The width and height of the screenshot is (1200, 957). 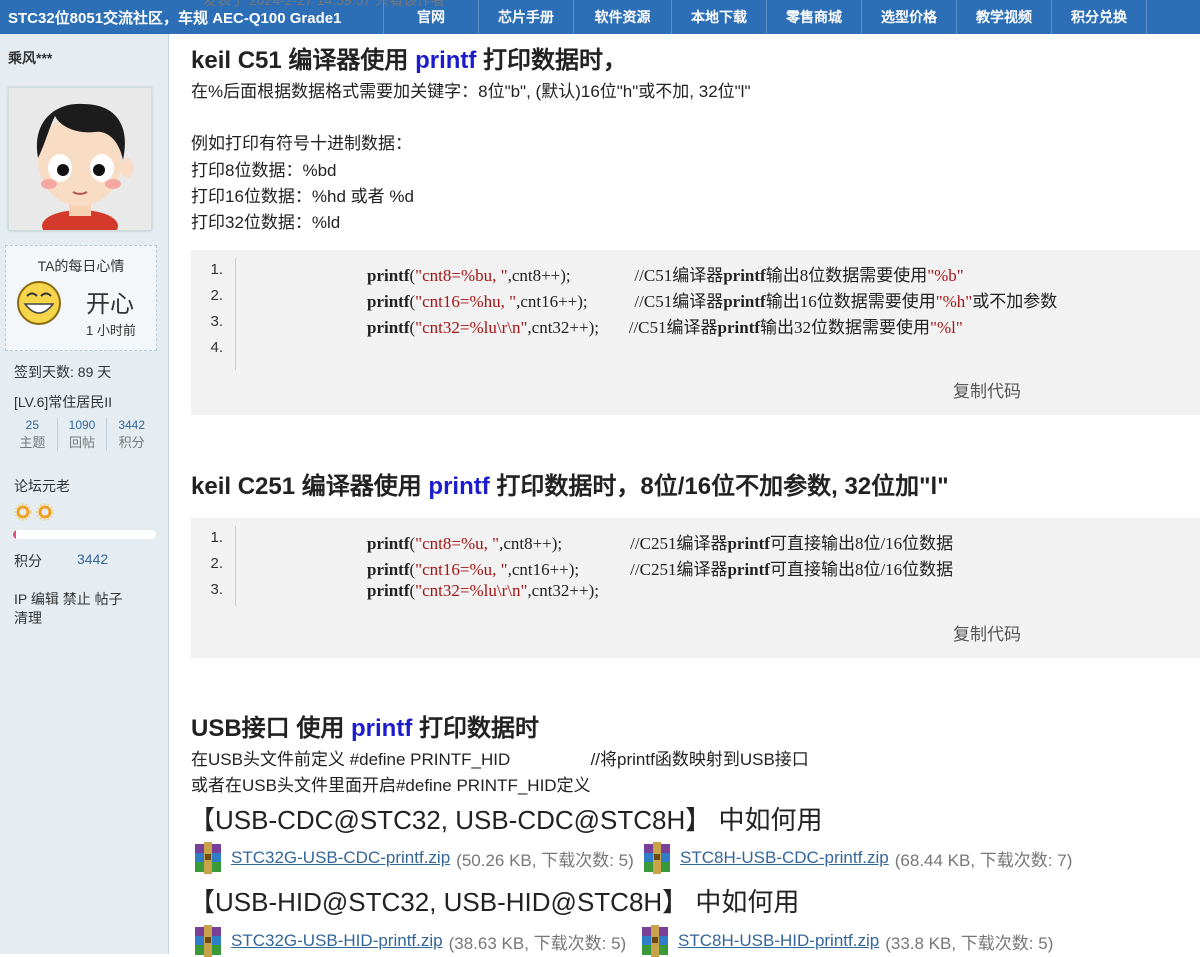 What do you see at coordinates (191, 17) in the screenshot?
I see `site-title: STC32位8051交流社区，车规 AEC-Q100 Grade1` at bounding box center [191, 17].